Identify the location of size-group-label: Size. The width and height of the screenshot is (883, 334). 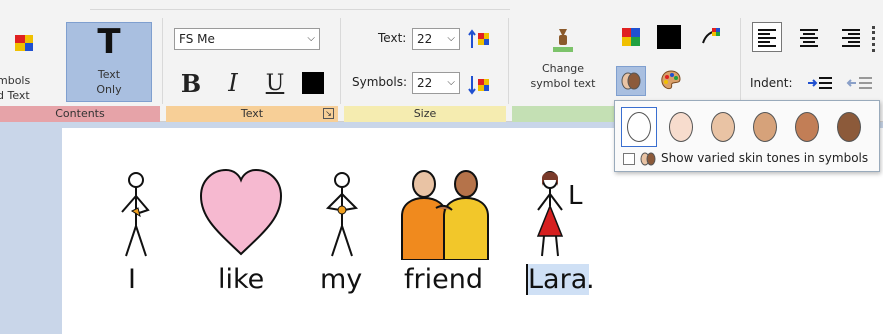
(425, 114).